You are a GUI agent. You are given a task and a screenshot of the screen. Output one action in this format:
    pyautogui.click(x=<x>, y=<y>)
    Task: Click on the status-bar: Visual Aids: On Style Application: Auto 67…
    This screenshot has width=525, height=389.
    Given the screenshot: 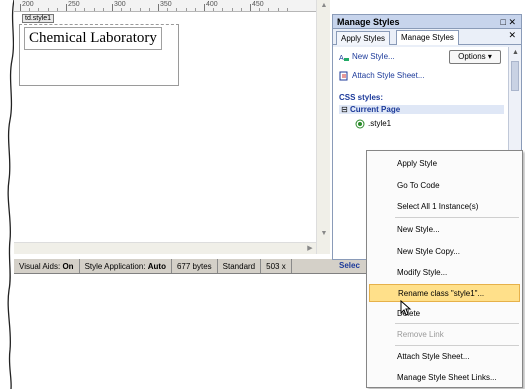 What is the action you would take?
    pyautogui.click(x=199, y=266)
    